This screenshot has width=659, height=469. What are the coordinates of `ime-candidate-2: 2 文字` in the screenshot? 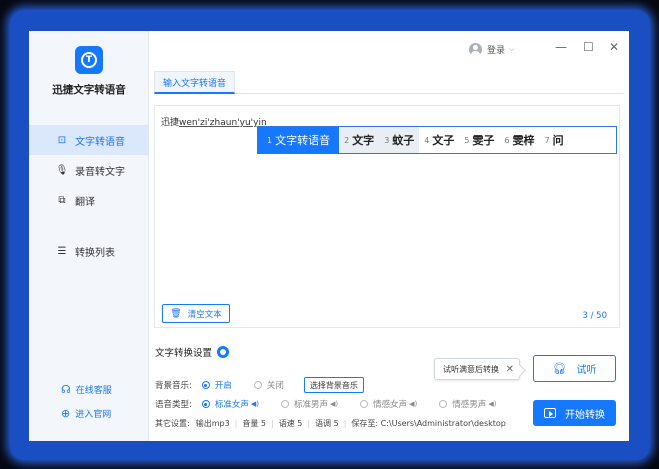 It's located at (359, 140).